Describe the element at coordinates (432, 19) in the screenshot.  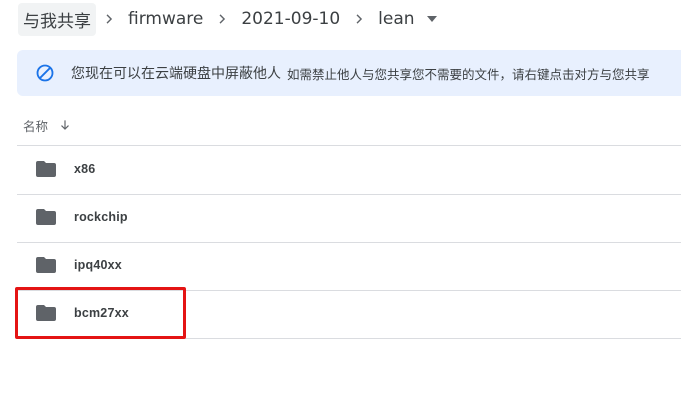
I see `caret-down-icon` at that location.